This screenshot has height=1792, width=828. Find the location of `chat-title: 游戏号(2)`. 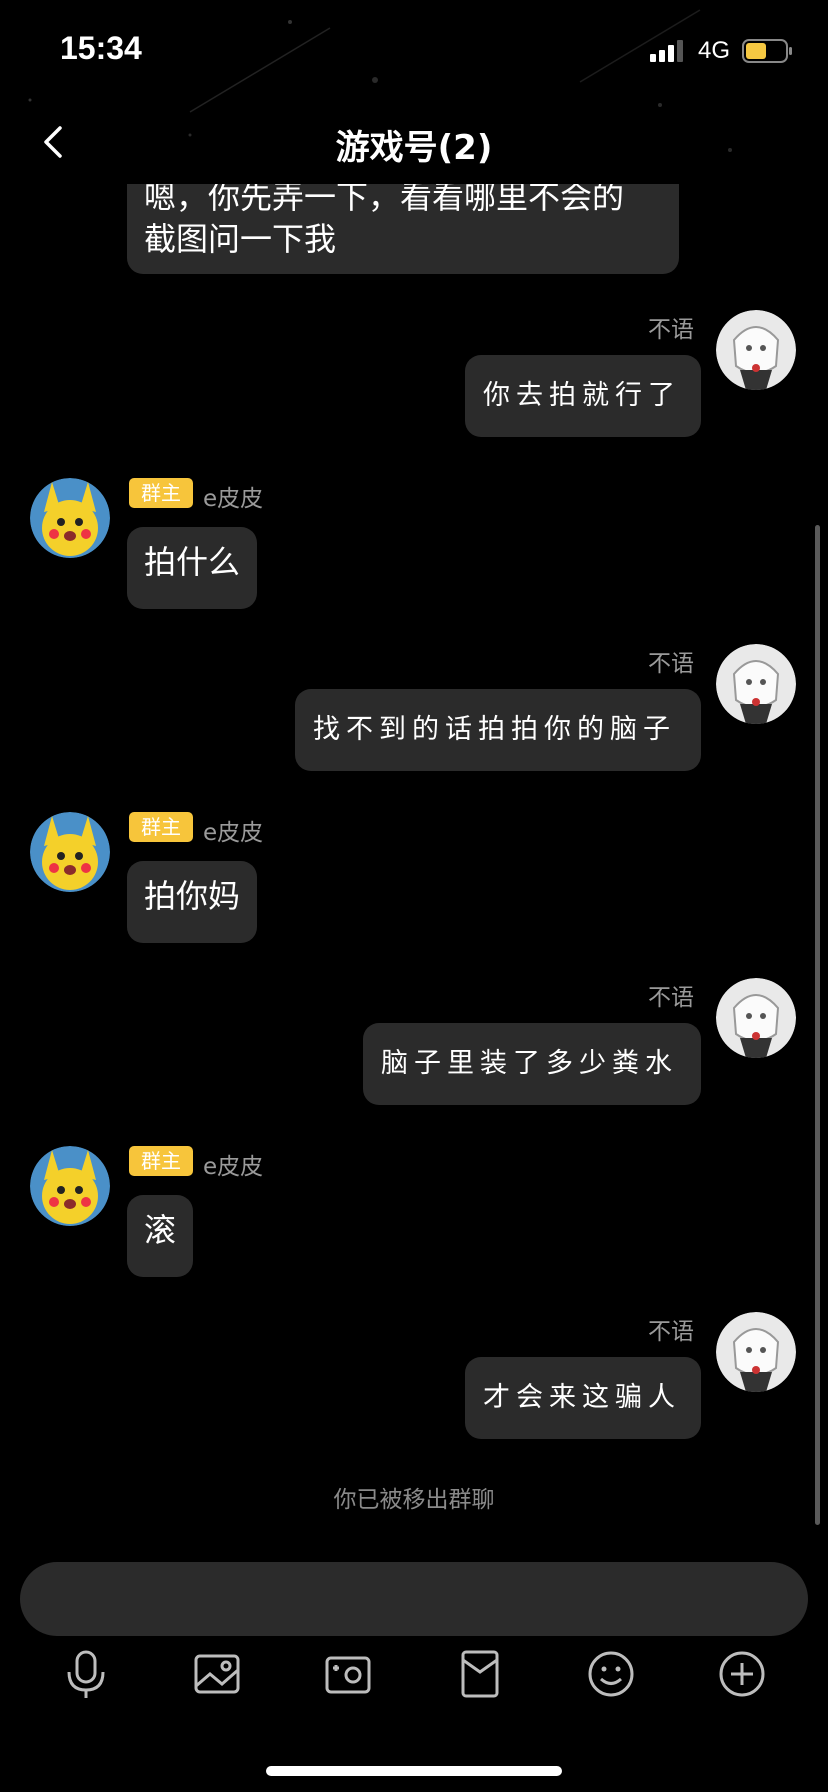

chat-title: 游戏号(2) is located at coordinates (414, 148).